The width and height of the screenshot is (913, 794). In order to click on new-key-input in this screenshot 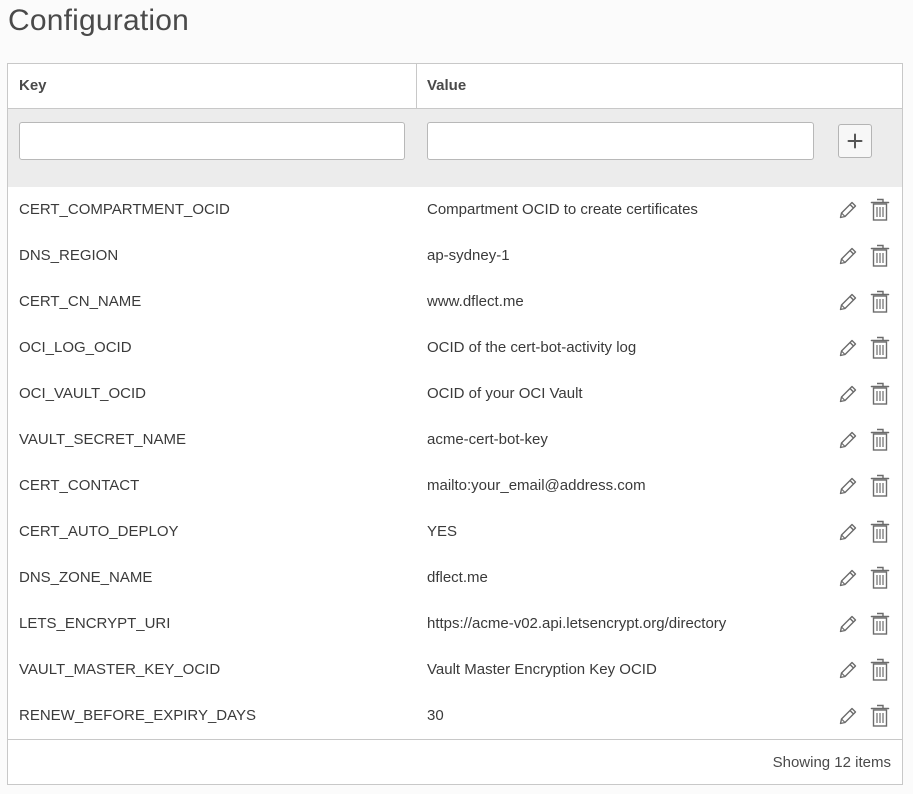, I will do `click(212, 141)`.